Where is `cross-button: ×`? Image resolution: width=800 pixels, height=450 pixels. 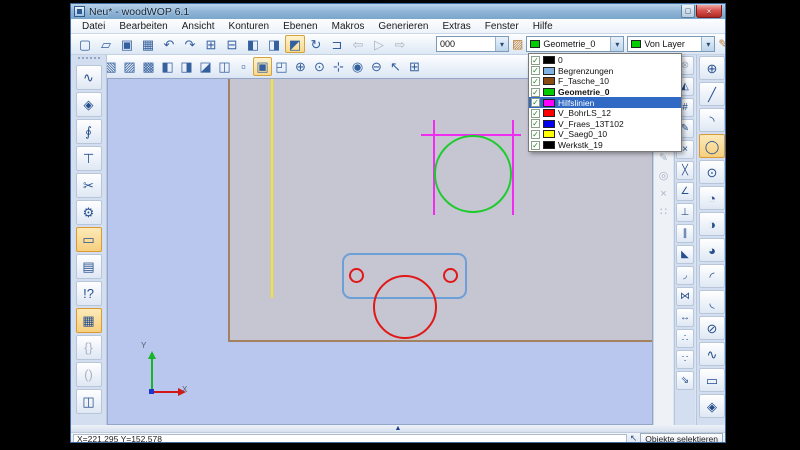 cross-button: × is located at coordinates (664, 194).